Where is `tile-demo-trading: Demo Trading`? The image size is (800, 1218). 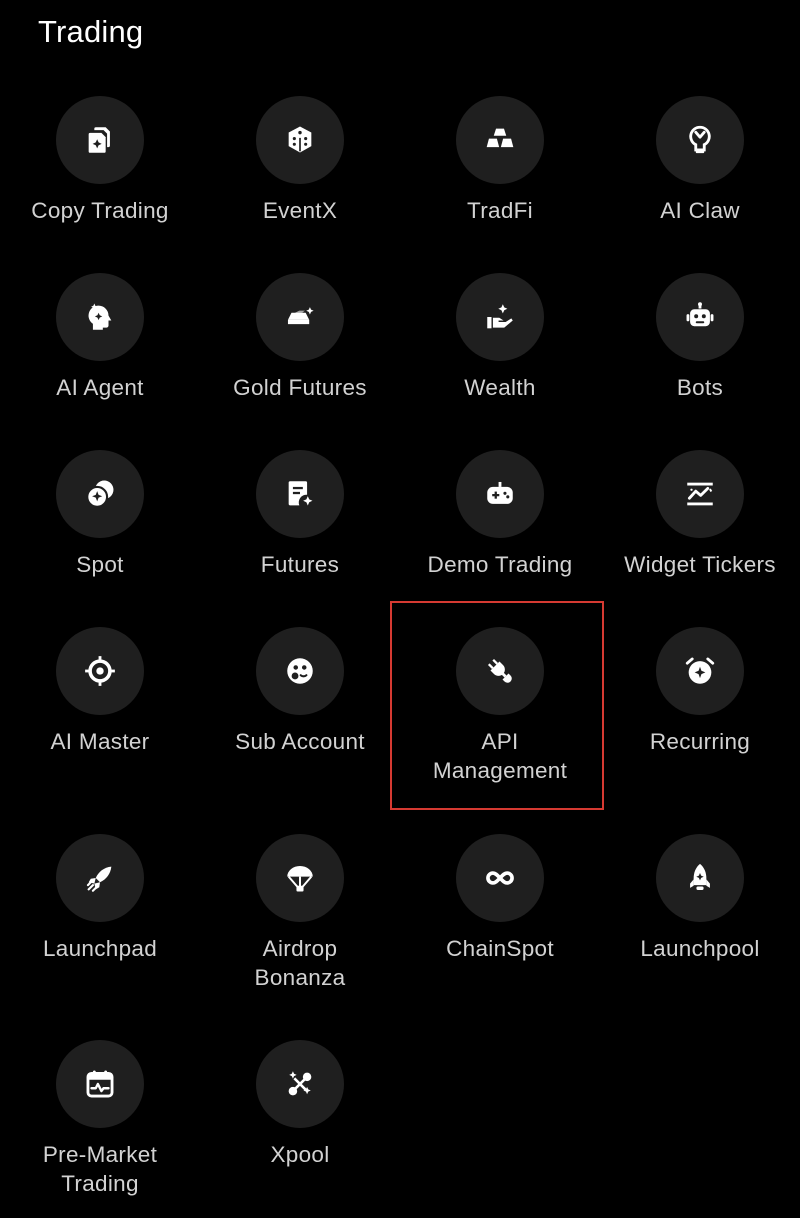 tile-demo-trading: Demo Trading is located at coordinates (500, 514).